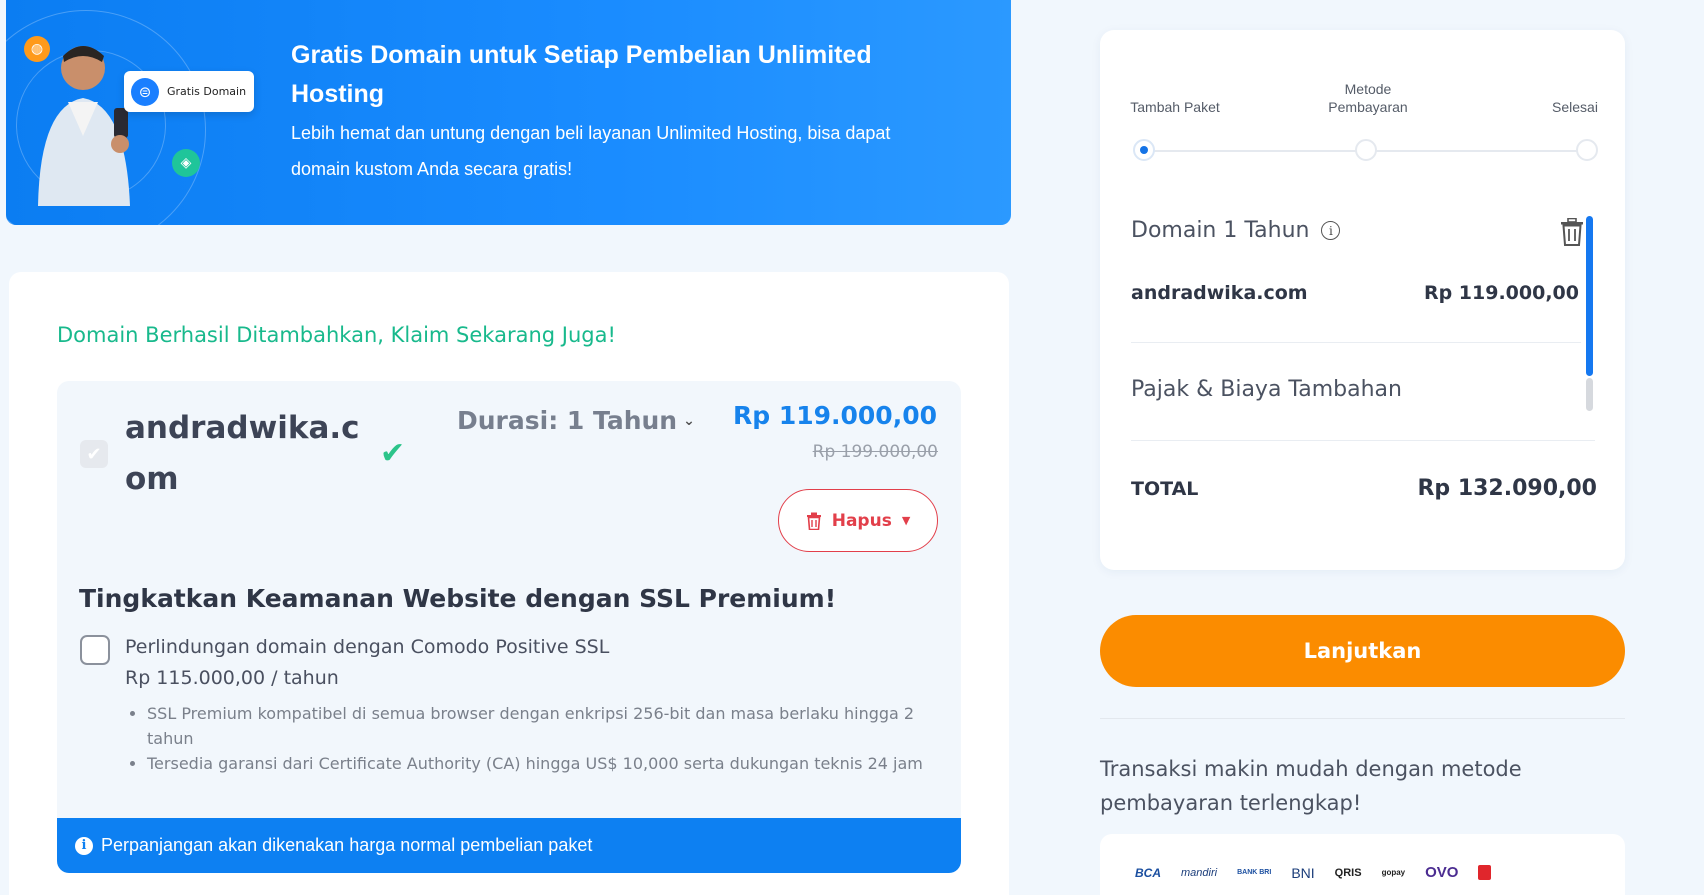 Image resolution: width=1704 pixels, height=895 pixels. What do you see at coordinates (37, 49) in the screenshot?
I see `globe-icon: ◍` at bounding box center [37, 49].